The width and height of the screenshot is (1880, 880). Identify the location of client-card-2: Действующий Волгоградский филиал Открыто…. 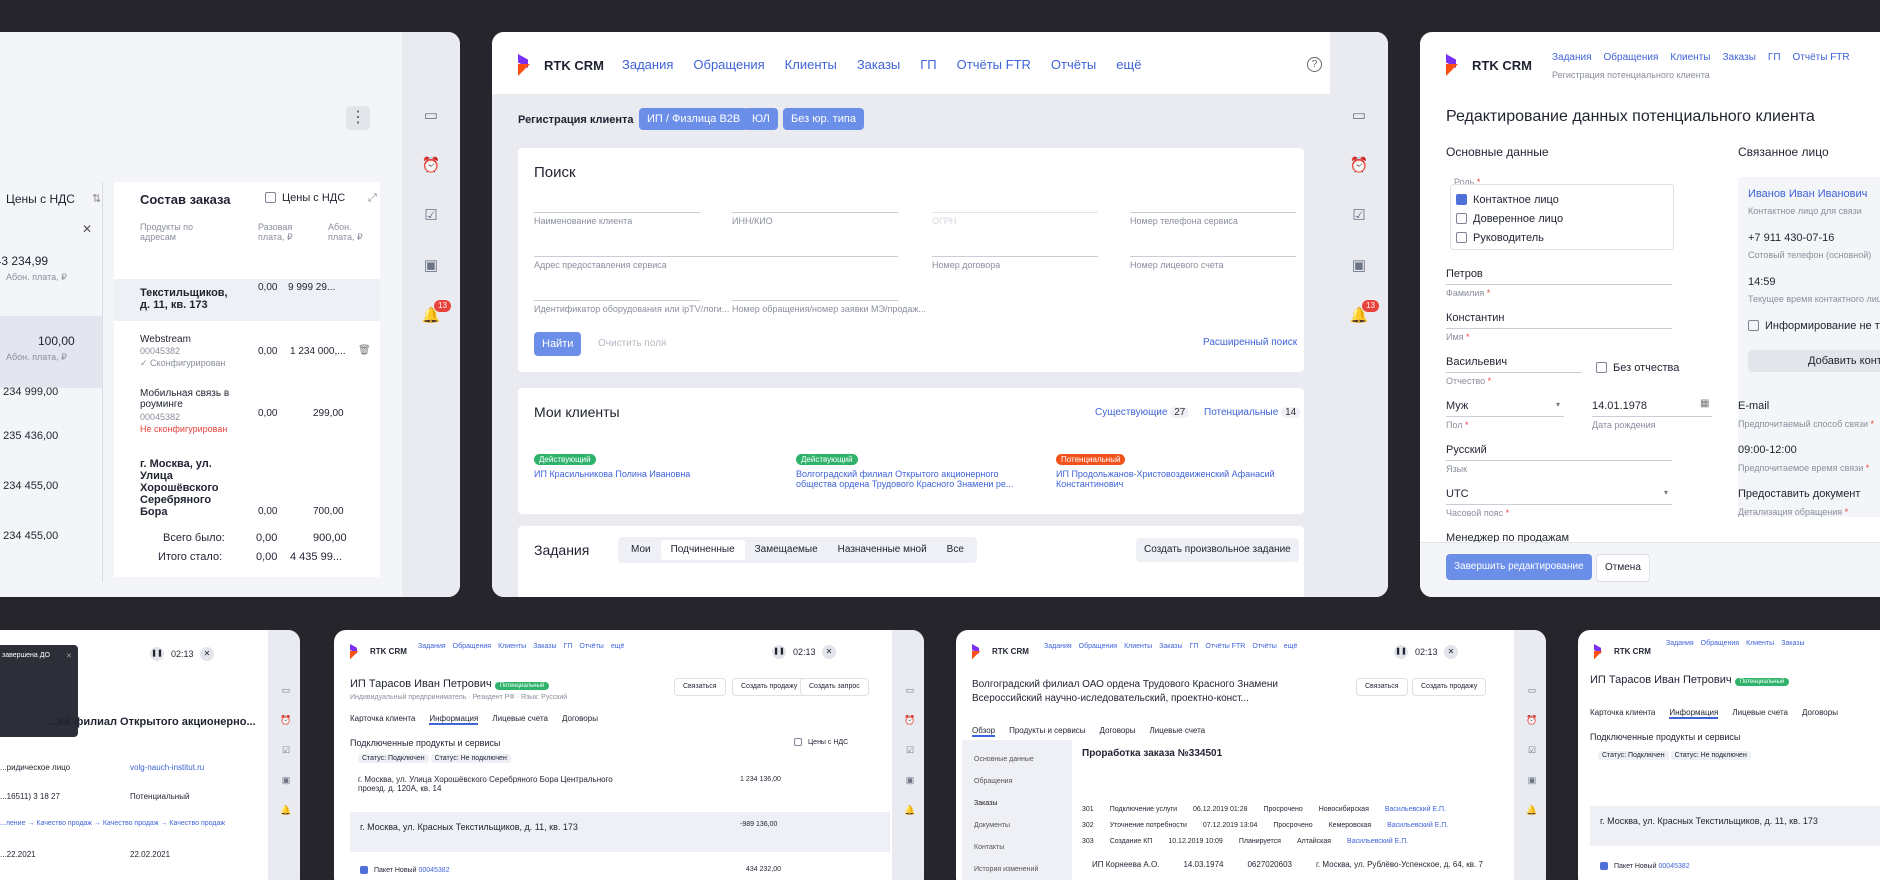
(913, 471).